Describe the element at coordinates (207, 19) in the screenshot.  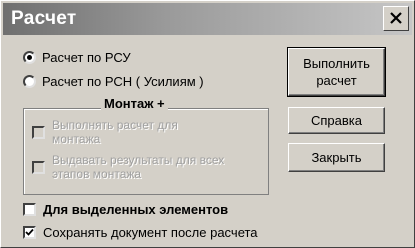
I see `title-bar: Расчет` at that location.